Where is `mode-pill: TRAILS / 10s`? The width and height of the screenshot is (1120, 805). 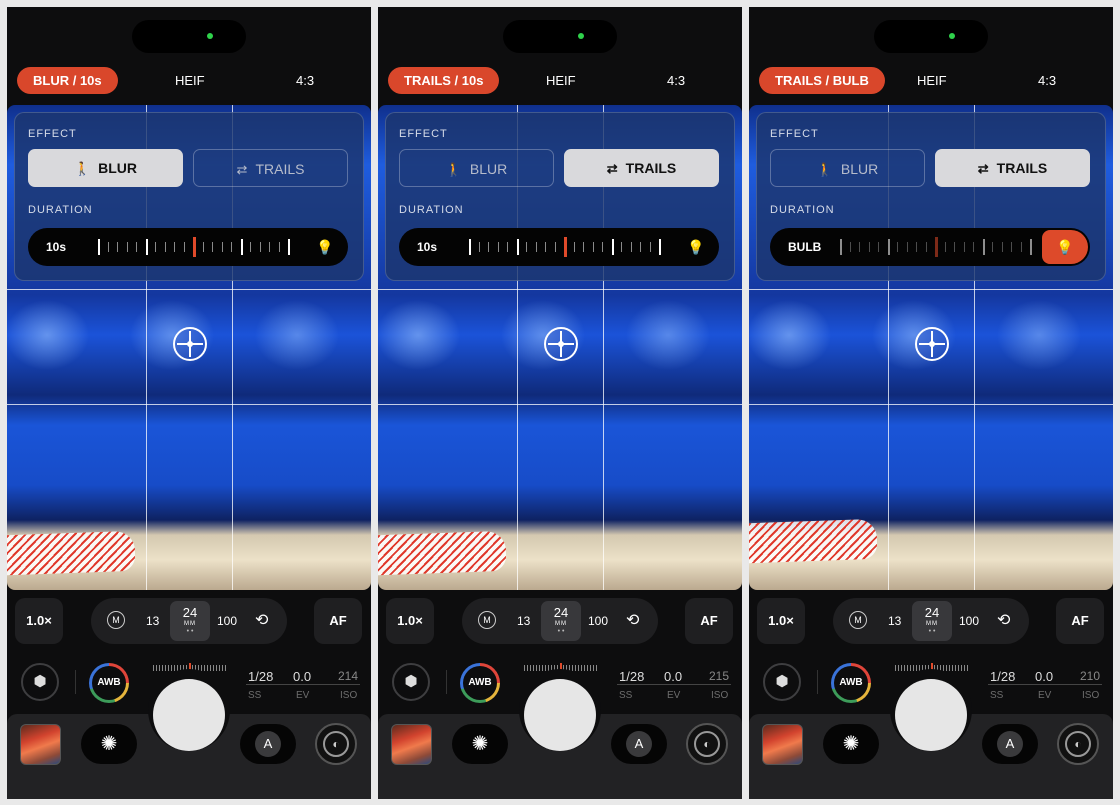
mode-pill: TRAILS / 10s is located at coordinates (444, 80).